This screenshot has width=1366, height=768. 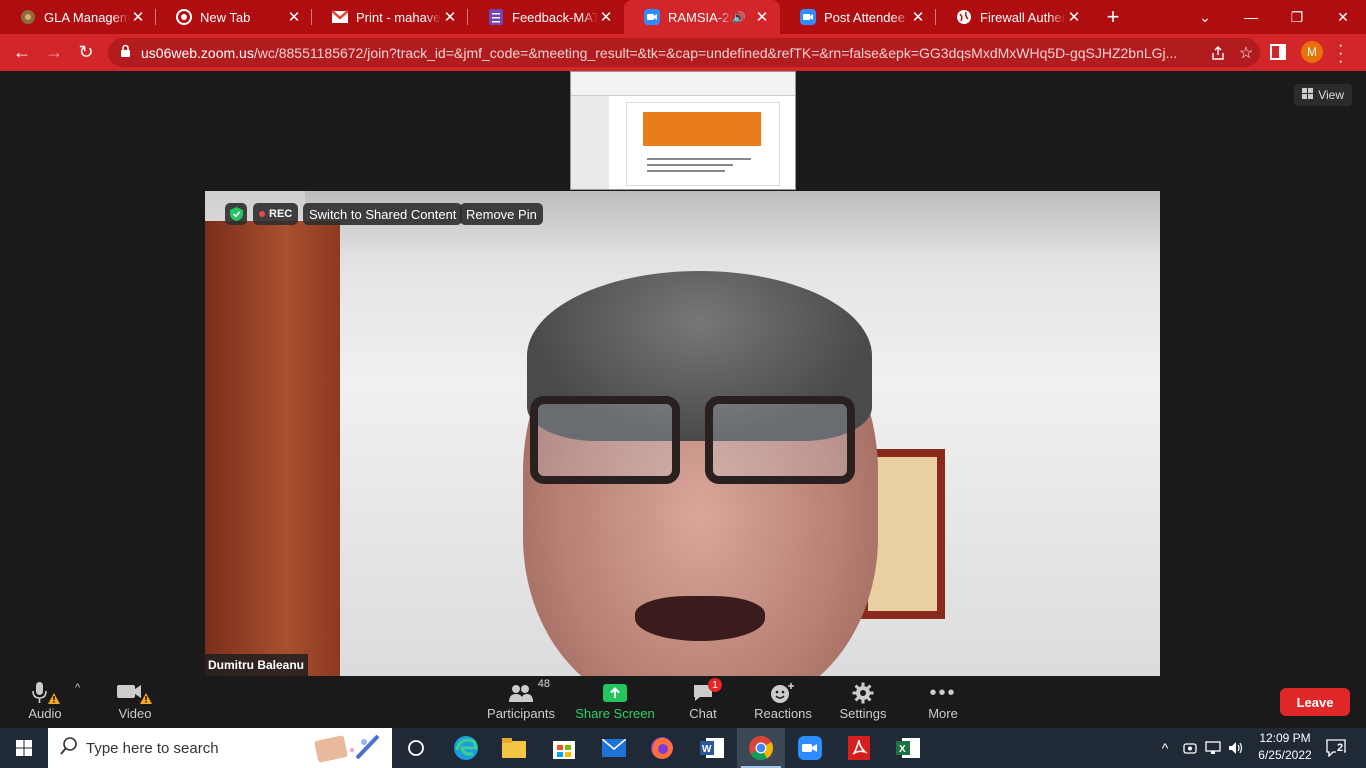 I want to click on gla-favicon-icon, so click(x=28, y=17).